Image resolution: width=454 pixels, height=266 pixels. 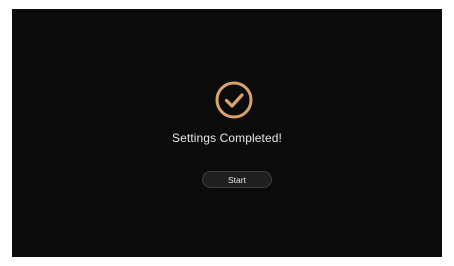 I want to click on start-button-label: Start, so click(x=237, y=179).